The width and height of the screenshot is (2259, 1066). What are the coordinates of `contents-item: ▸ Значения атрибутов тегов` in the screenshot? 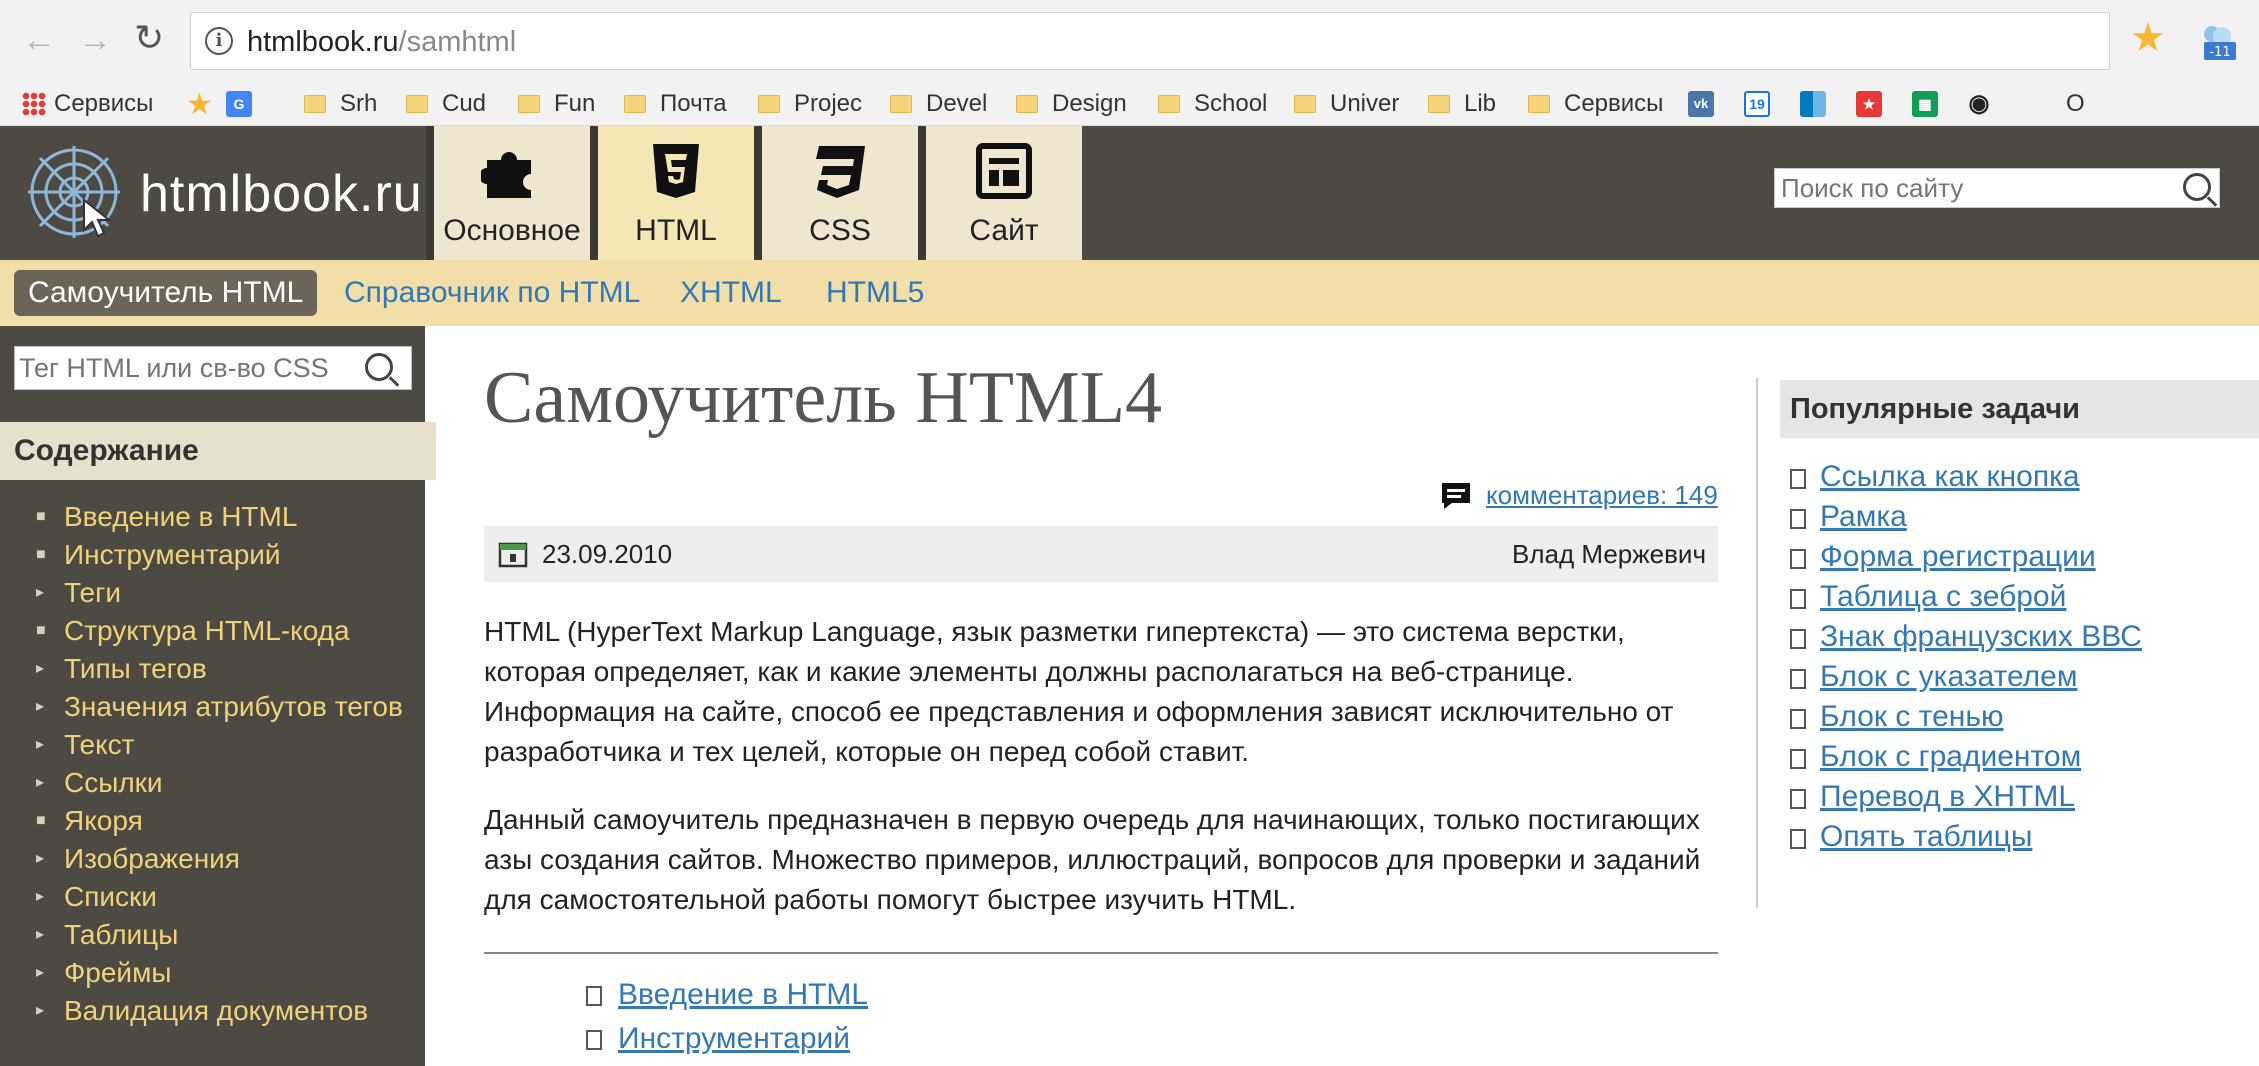 It's located at (212, 707).